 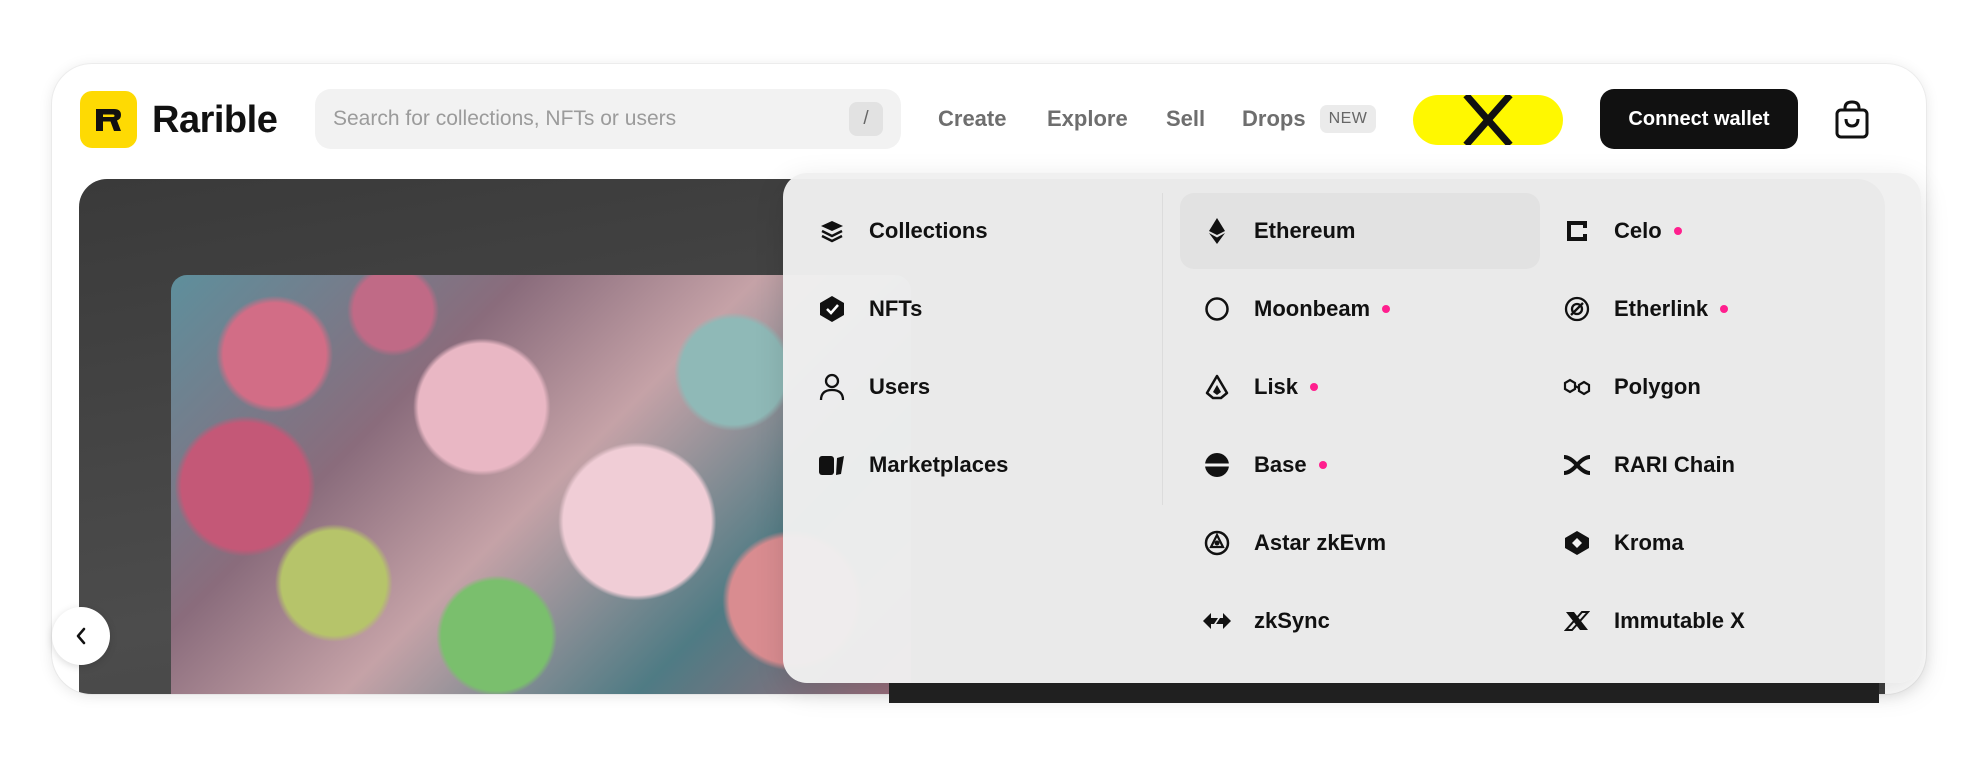 I want to click on connect-wallet-button: Connect wallet, so click(x=1699, y=119).